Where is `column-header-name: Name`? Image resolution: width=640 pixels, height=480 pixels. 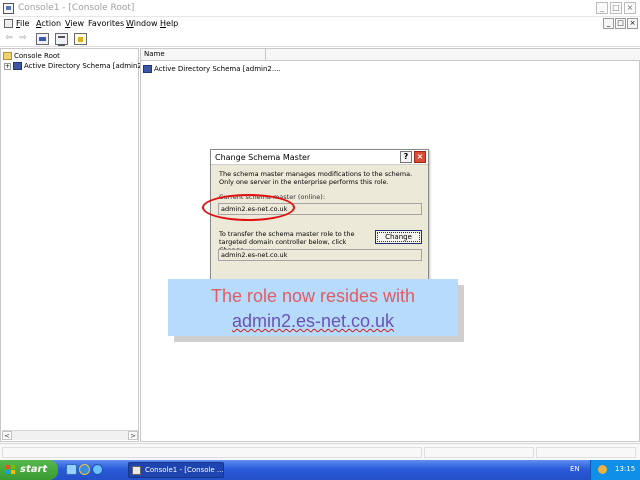
column-header-name: Name is located at coordinates (203, 55).